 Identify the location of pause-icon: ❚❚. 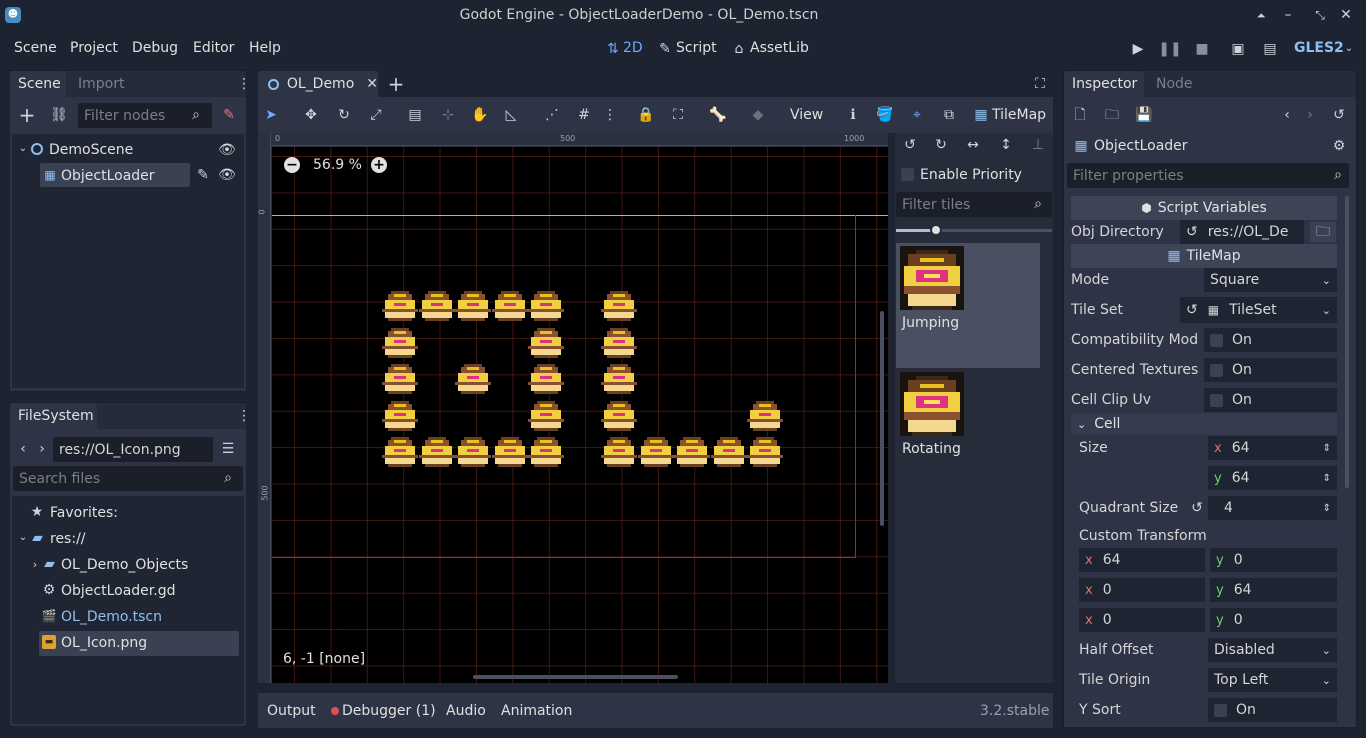
(1169, 49).